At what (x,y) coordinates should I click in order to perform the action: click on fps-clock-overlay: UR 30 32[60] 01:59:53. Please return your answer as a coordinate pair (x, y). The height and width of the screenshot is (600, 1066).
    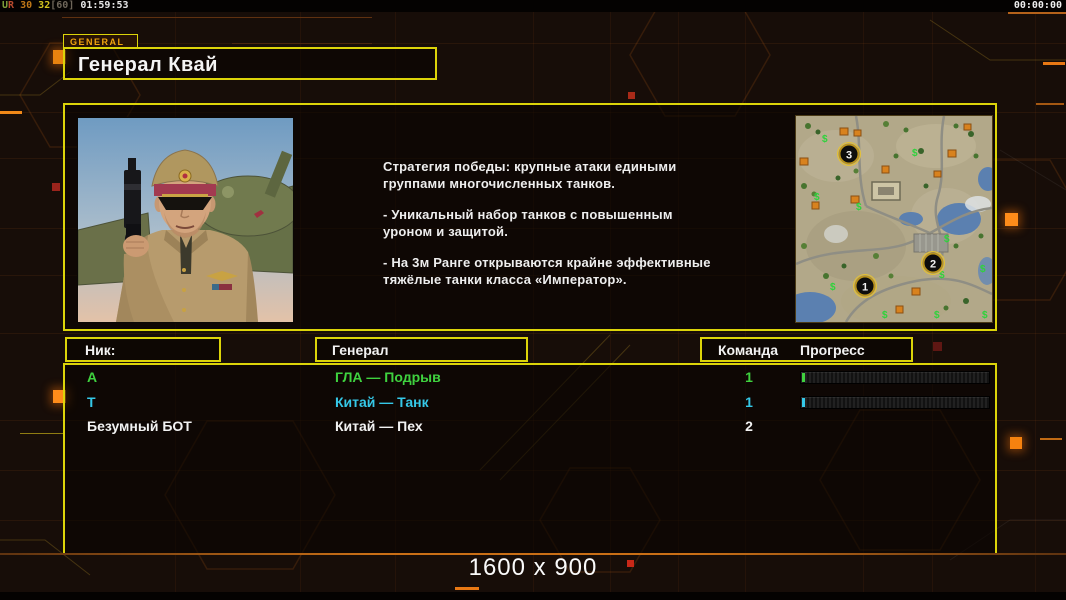
    Looking at the image, I should click on (65, 5).